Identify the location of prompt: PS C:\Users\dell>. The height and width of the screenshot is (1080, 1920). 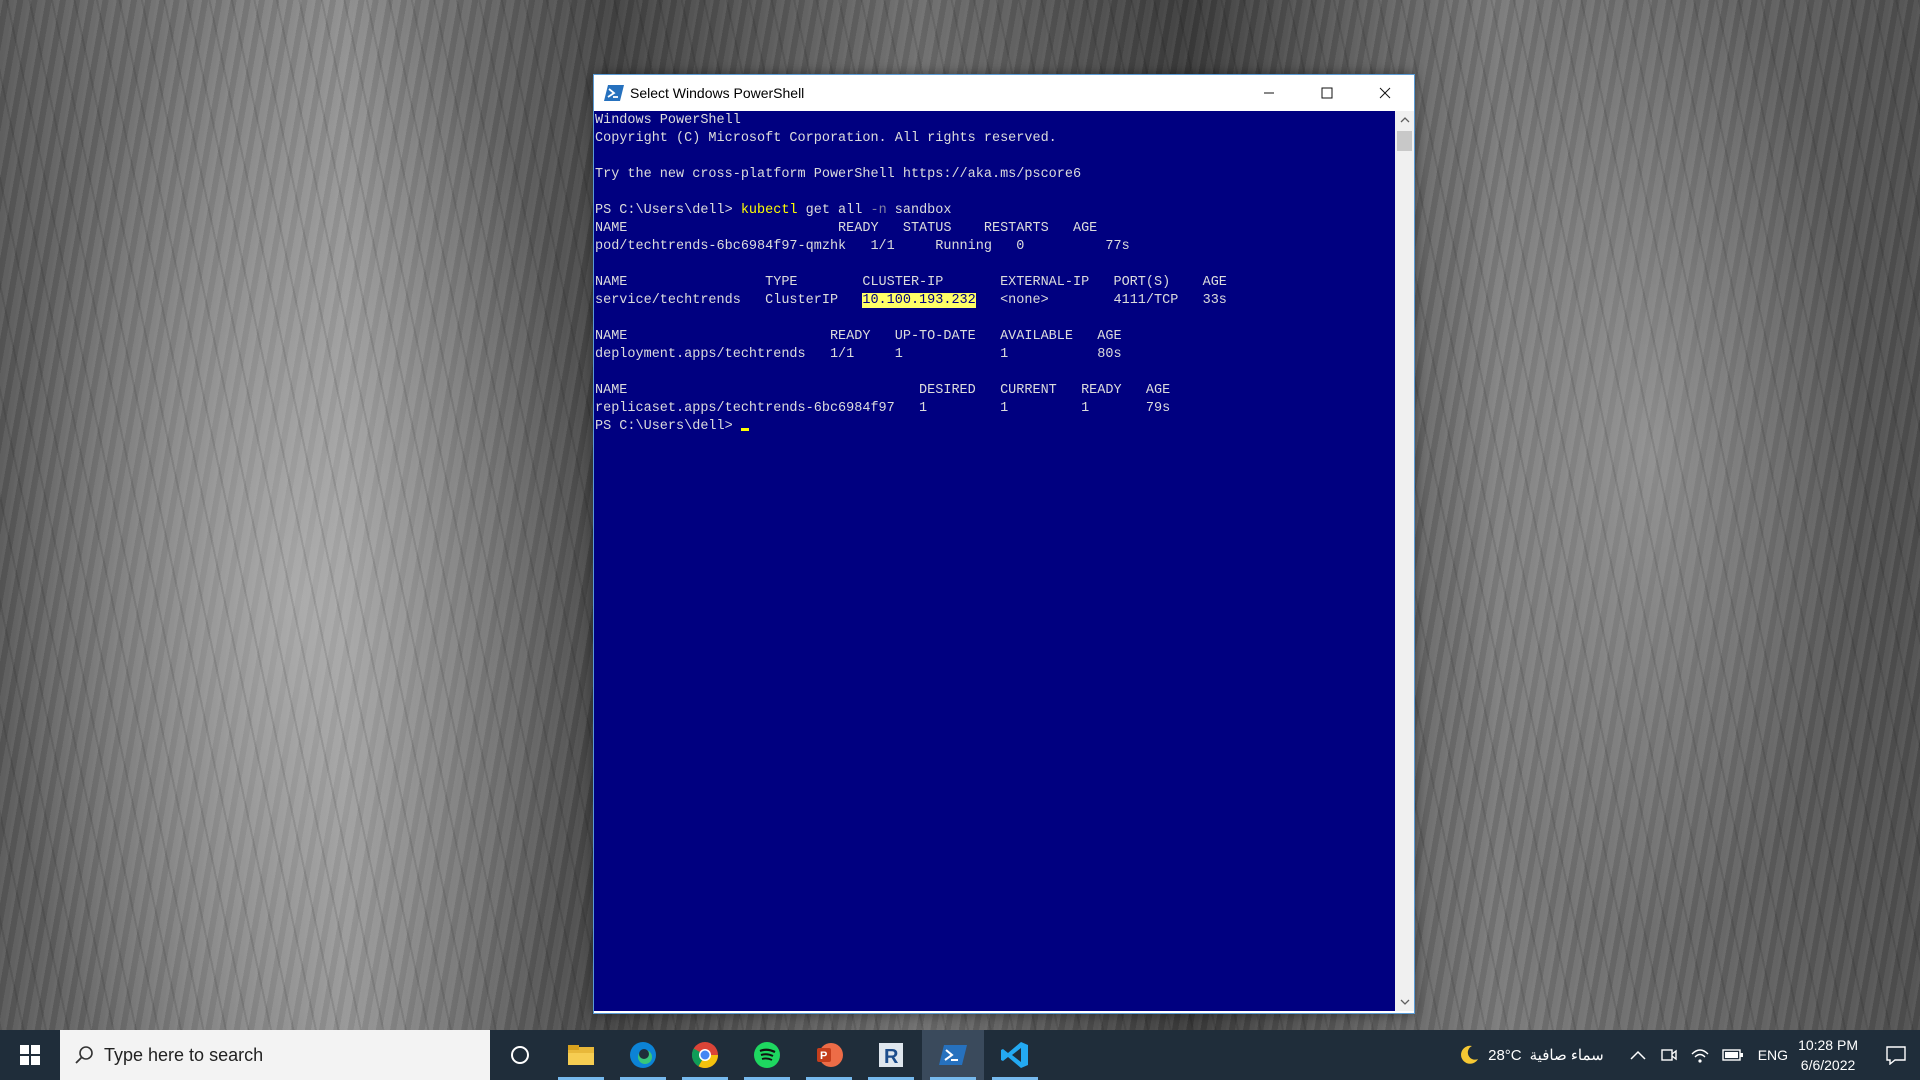
(668, 210).